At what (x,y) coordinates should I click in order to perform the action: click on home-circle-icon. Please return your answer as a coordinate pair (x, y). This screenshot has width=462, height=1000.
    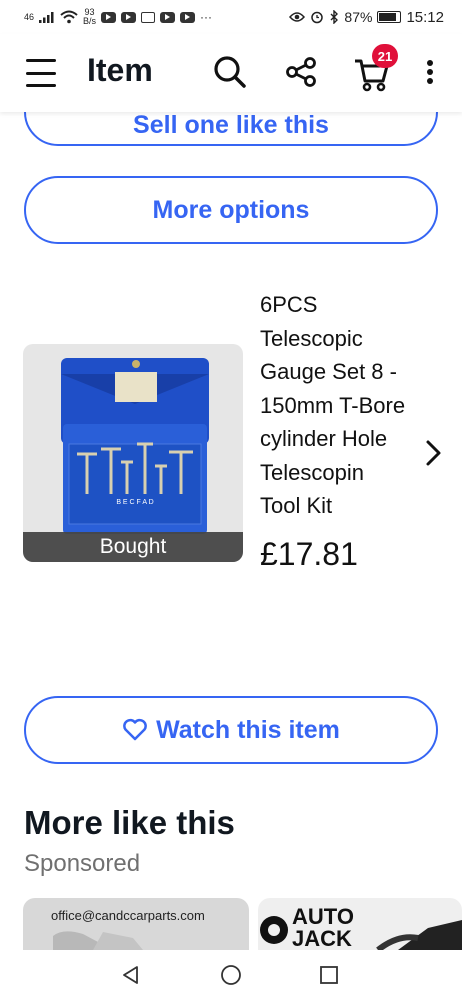
    Looking at the image, I should click on (231, 975).